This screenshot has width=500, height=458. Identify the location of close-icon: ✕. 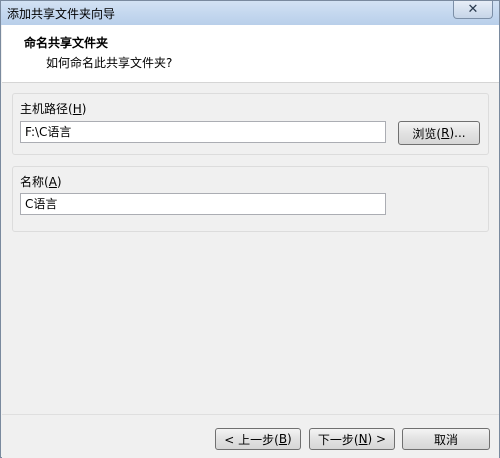
(473, 9).